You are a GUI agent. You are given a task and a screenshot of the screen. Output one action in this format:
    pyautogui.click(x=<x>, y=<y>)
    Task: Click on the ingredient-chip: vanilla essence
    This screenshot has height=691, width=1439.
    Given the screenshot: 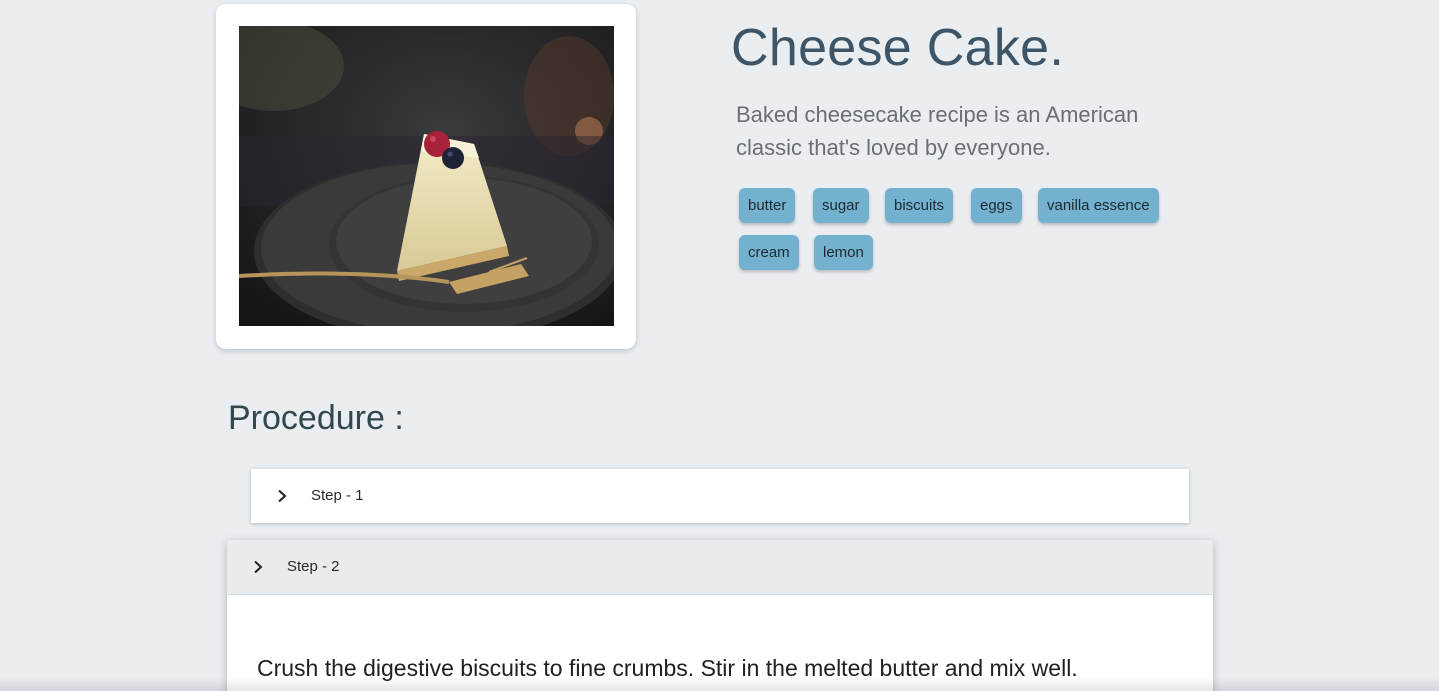 What is the action you would take?
    pyautogui.click(x=1098, y=205)
    